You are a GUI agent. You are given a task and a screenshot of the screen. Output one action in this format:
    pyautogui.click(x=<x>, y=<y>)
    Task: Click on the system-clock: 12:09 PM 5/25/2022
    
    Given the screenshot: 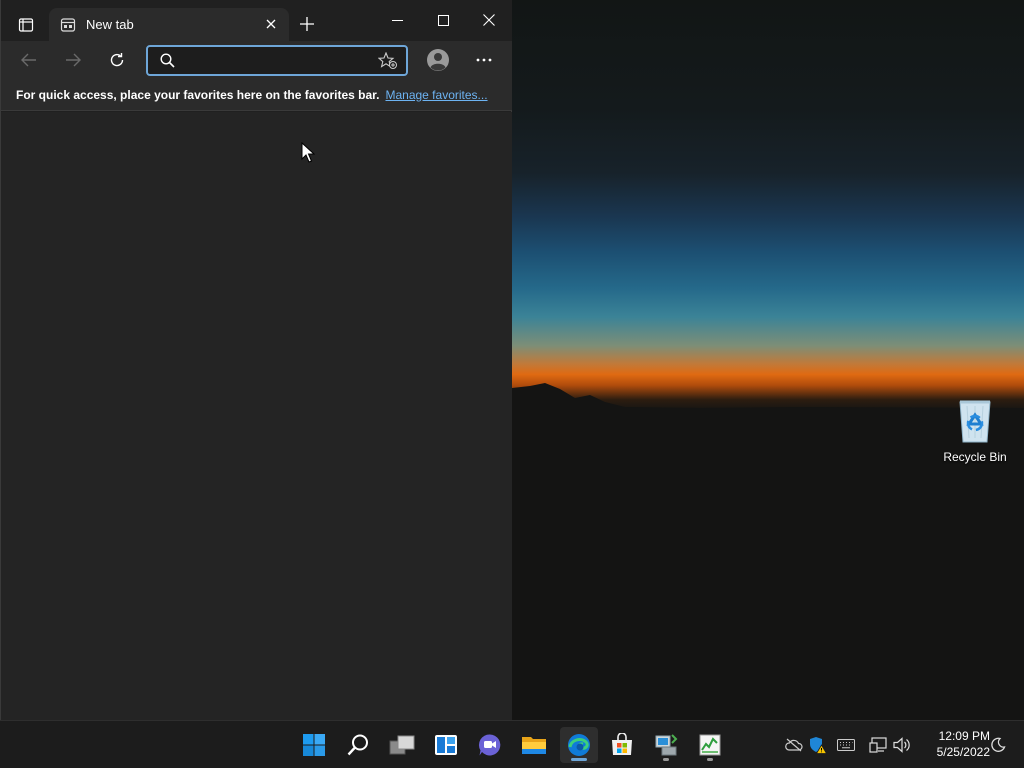 What is the action you would take?
    pyautogui.click(x=955, y=744)
    